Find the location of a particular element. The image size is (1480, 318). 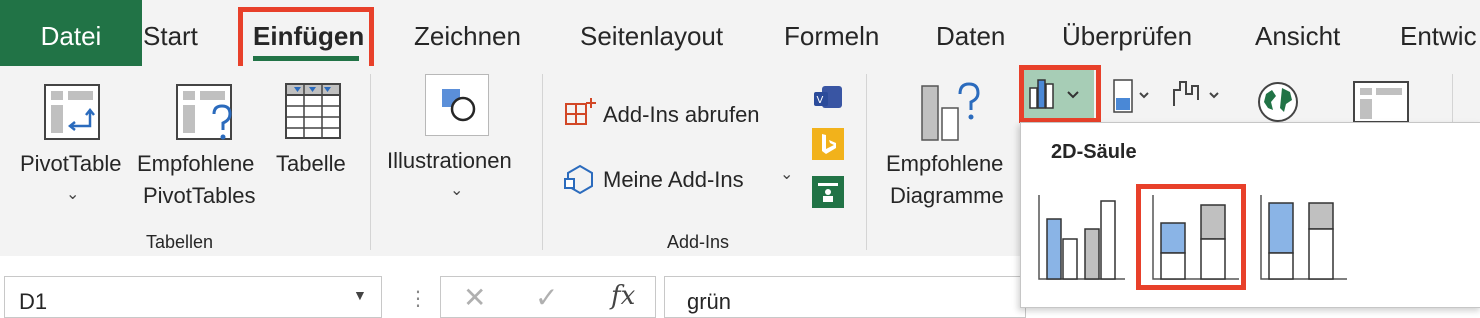

recommended-pivottable-icon is located at coordinates (204, 112).